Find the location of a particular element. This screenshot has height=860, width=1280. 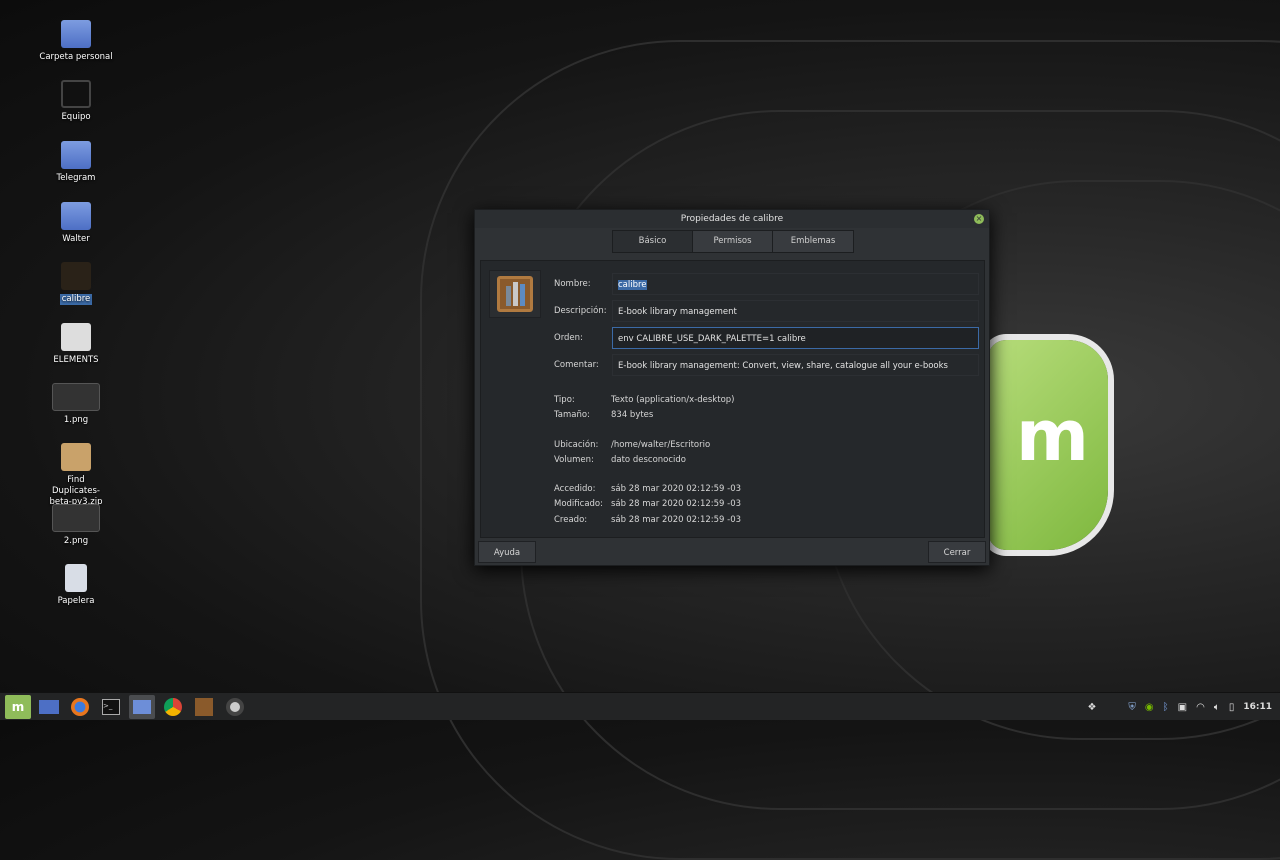

desktop-icon-elements: ELEMENTS is located at coordinates (76, 344).